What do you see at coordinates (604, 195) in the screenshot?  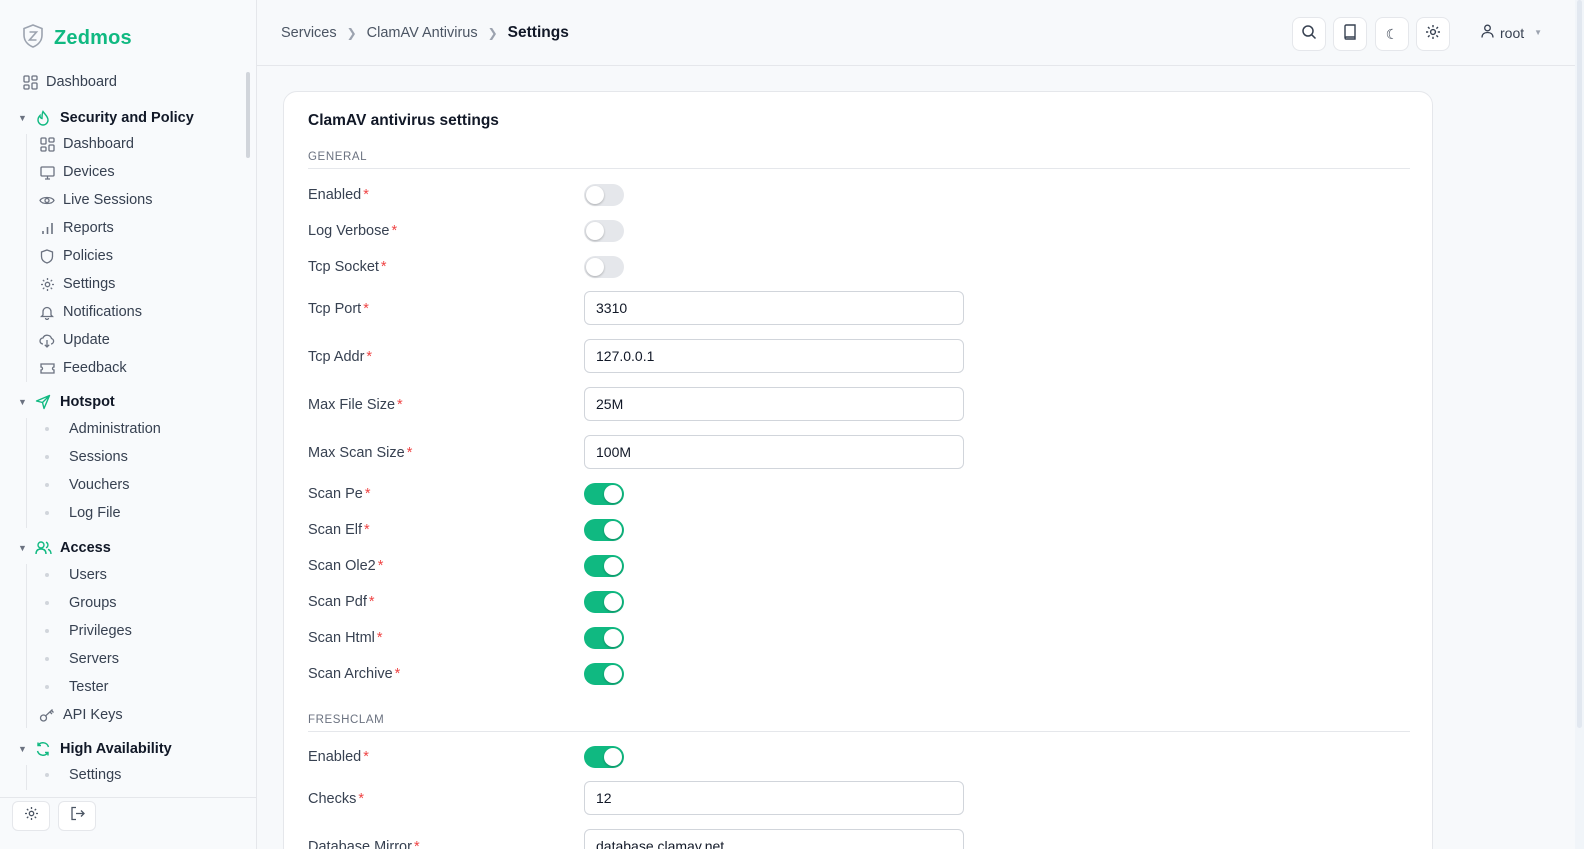 I see `toggle-enabled` at bounding box center [604, 195].